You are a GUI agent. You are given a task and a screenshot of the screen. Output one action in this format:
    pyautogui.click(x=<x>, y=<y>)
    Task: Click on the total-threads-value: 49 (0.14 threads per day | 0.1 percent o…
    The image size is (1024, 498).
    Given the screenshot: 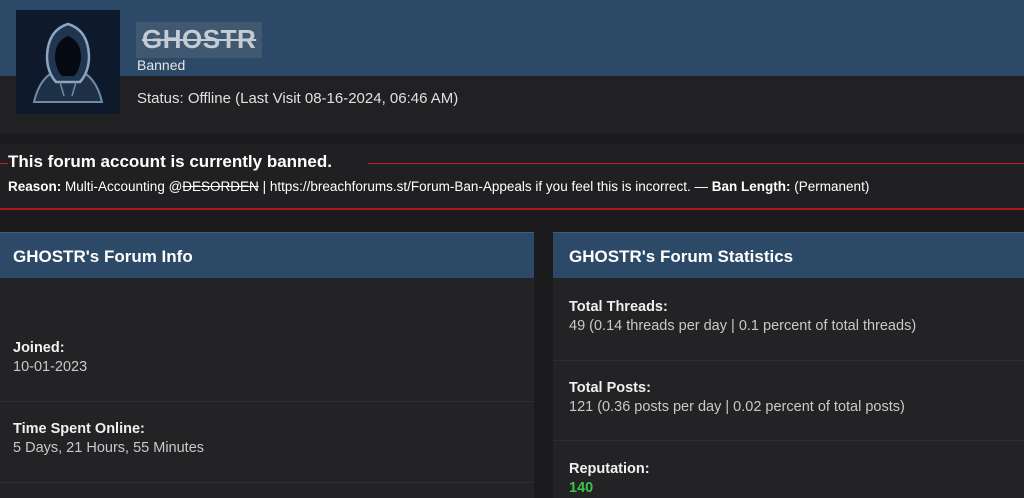 What is the action you would take?
    pyautogui.click(x=743, y=326)
    